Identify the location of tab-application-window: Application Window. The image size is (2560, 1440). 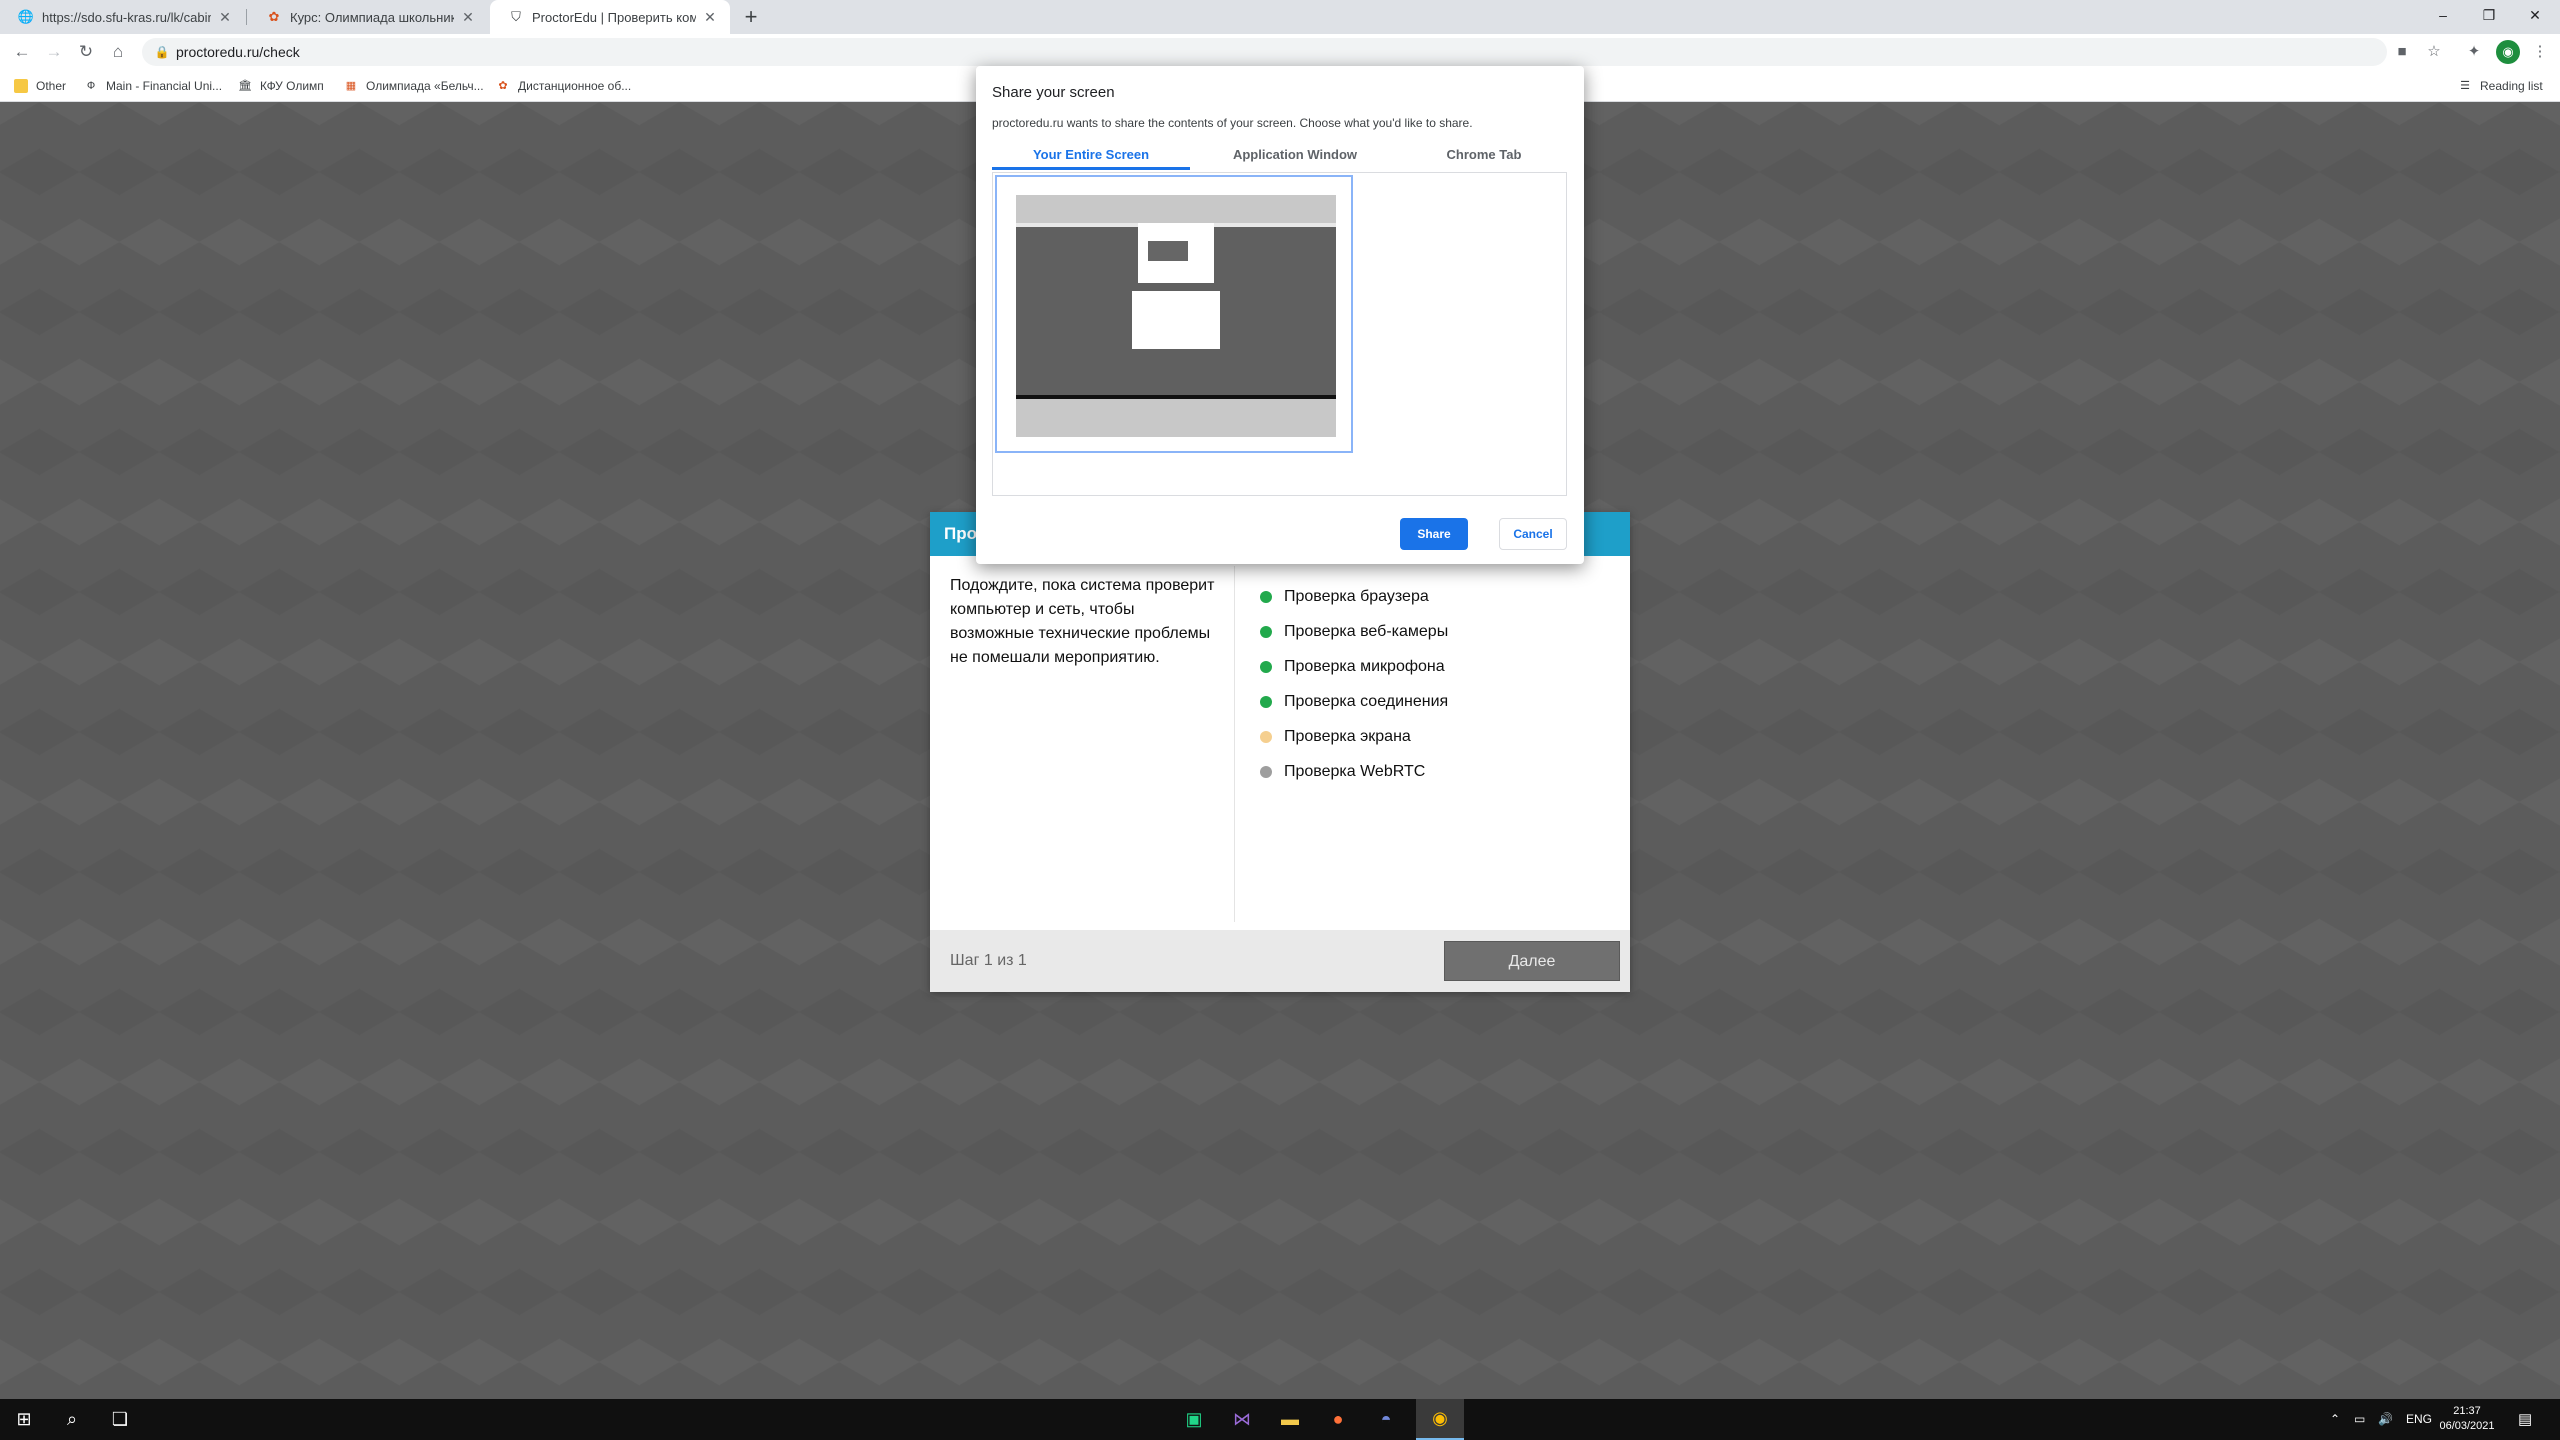
(1295, 156).